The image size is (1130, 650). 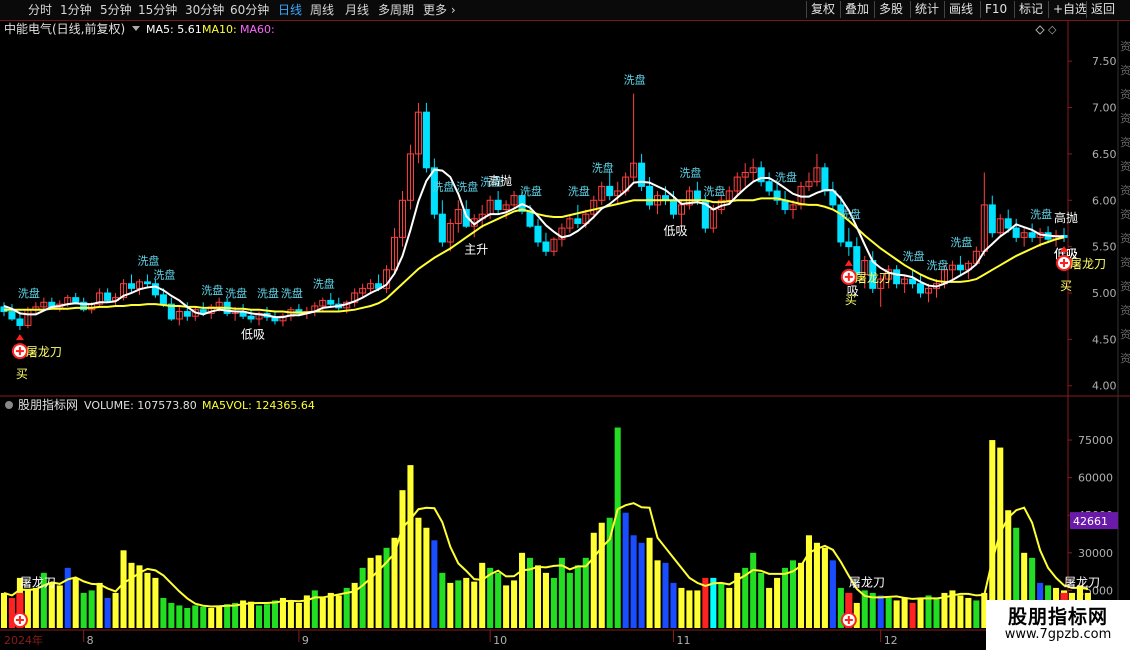 I want to click on price-tick-1: 7.00, so click(x=1104, y=108).